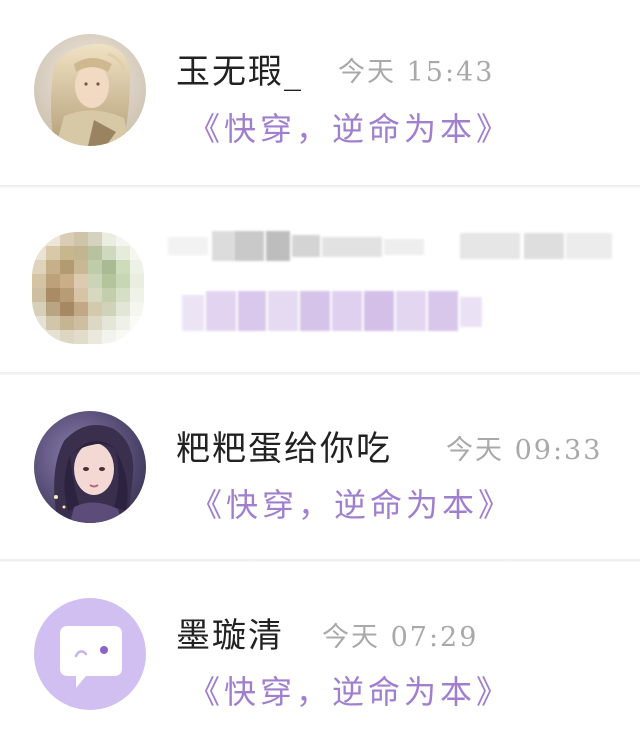  I want to click on chat-bubble-icon, so click(91, 657).